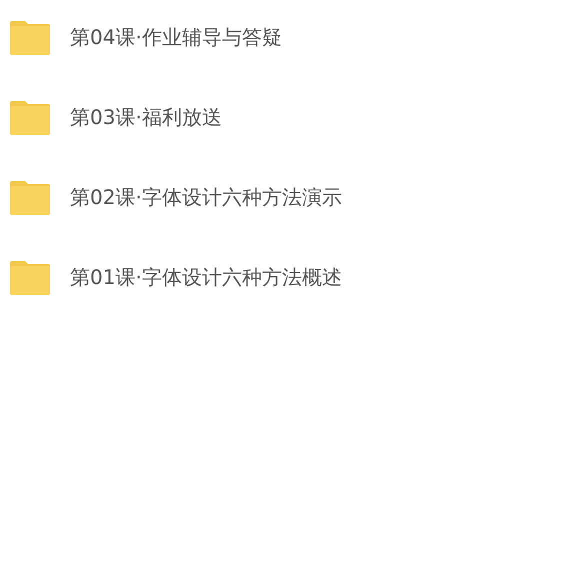 The height and width of the screenshot is (562, 576). Describe the element at coordinates (206, 197) in the screenshot. I see `folder-name: 第02课·字体设计六种方法演示` at that location.